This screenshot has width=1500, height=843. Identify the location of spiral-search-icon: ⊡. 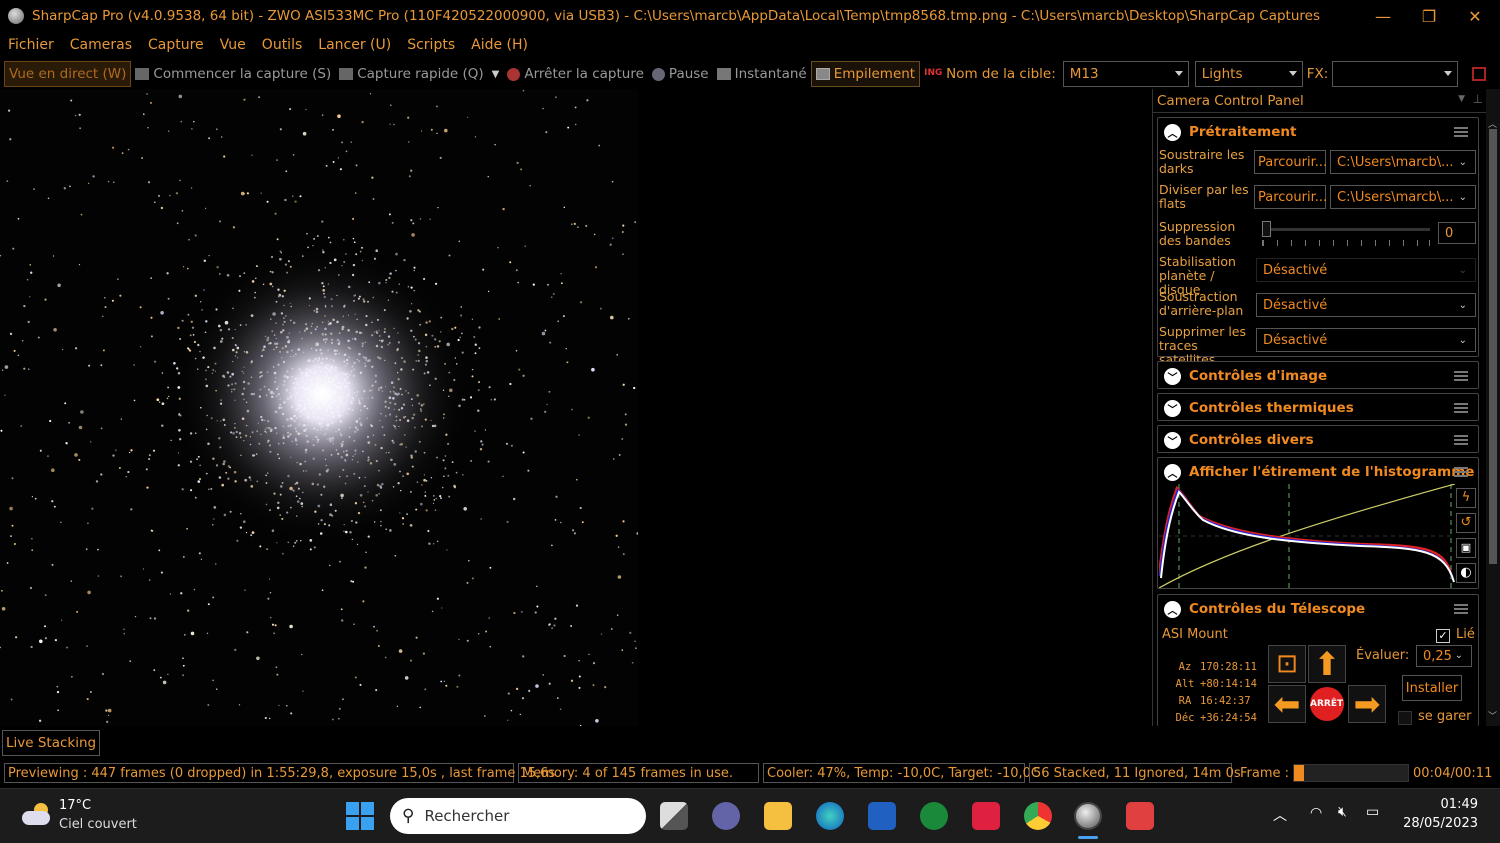
(1287, 664).